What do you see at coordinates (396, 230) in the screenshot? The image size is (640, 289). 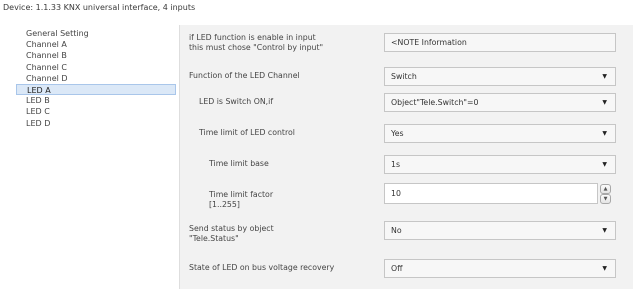 I see `send-status-value: No` at bounding box center [396, 230].